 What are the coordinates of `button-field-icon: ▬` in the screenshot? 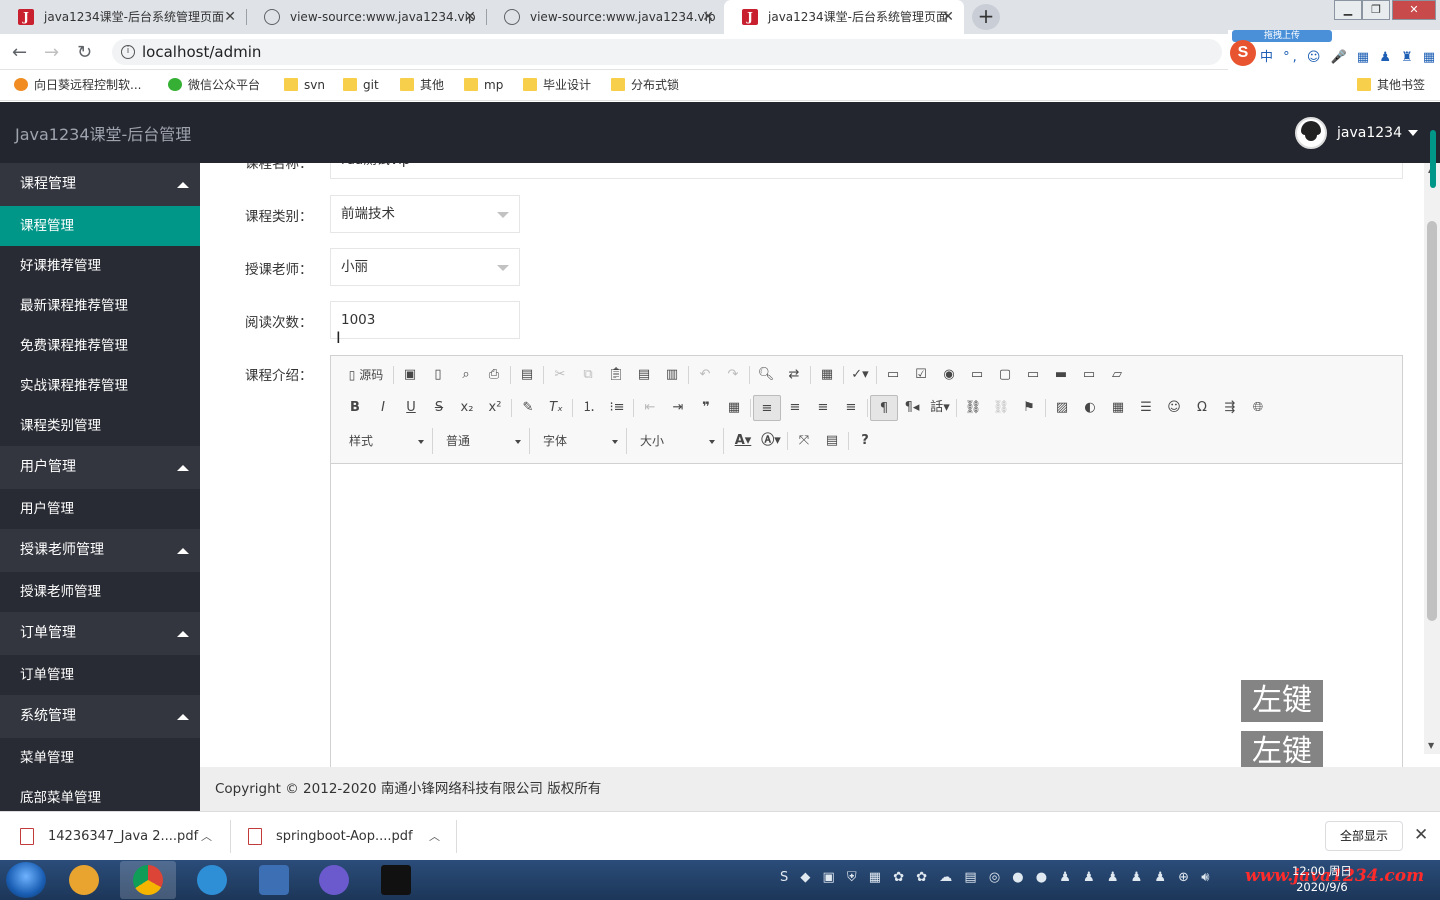 It's located at (1061, 375).